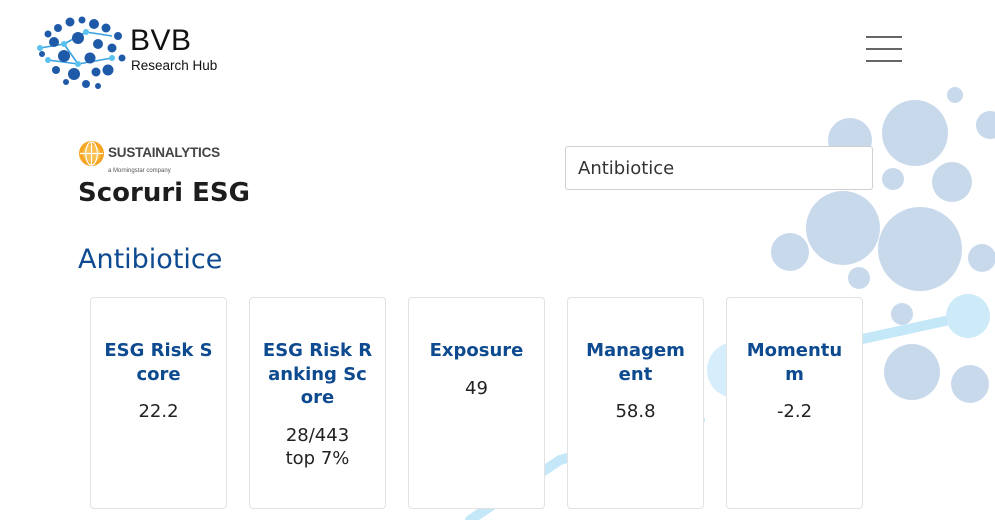  Describe the element at coordinates (635, 411) in the screenshot. I see `card-value: 58.8` at that location.